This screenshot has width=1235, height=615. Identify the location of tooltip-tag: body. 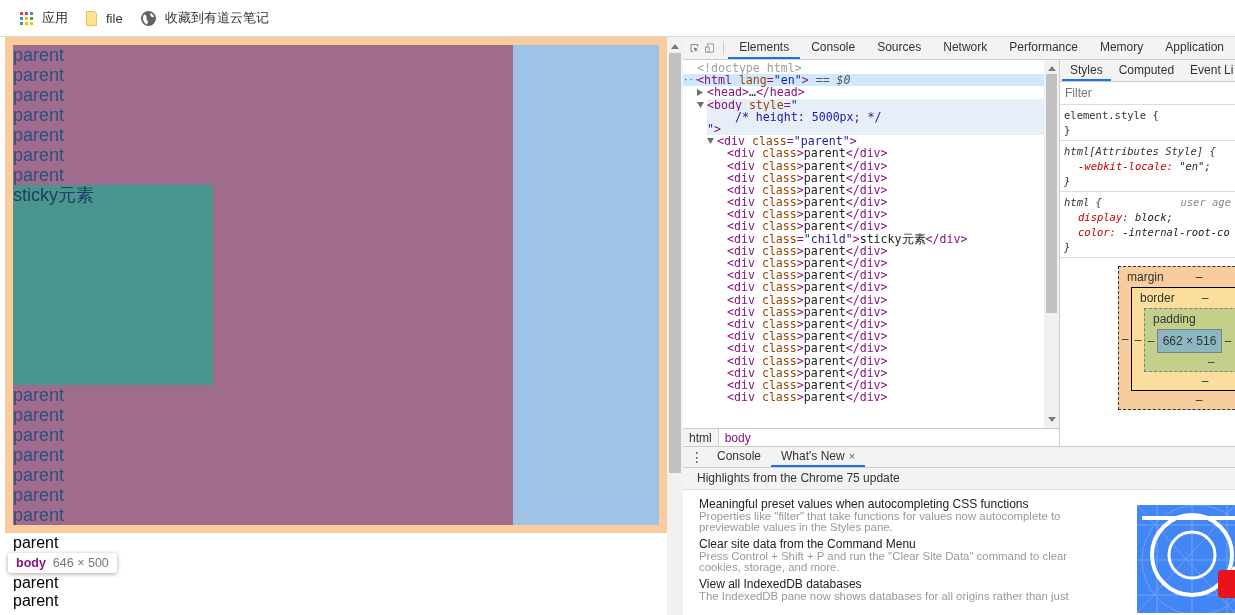
(31, 563).